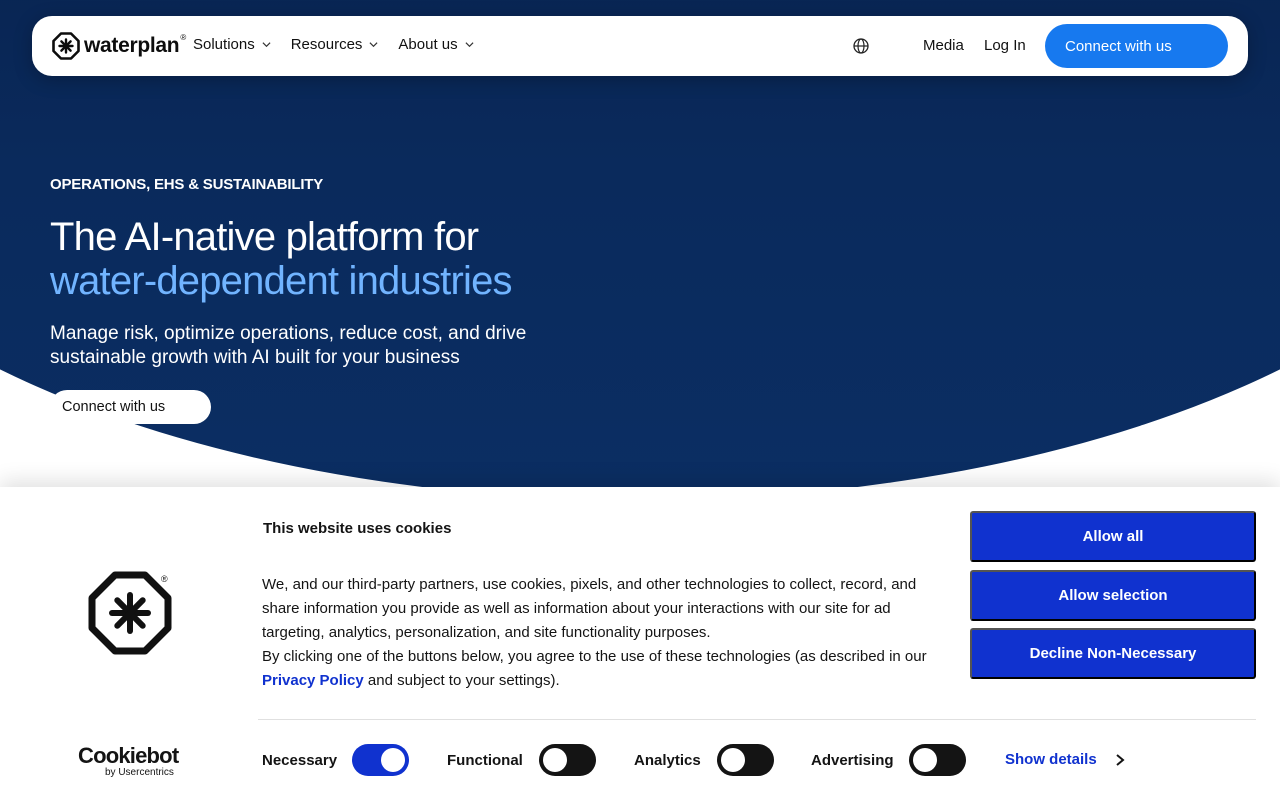 The image size is (1280, 800). What do you see at coordinates (943, 45) in the screenshot?
I see `nav-media-link: Media` at bounding box center [943, 45].